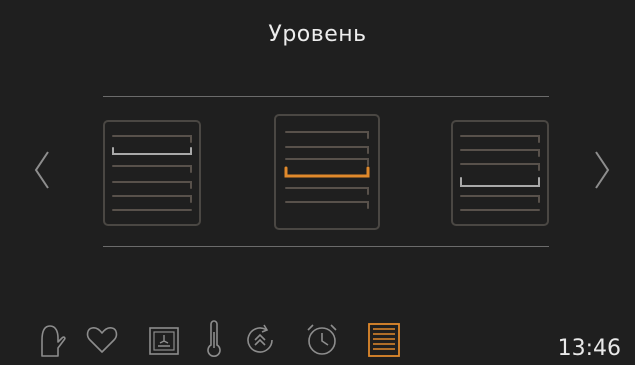 The image size is (635, 365). I want to click on next-level-button, so click(602, 170).